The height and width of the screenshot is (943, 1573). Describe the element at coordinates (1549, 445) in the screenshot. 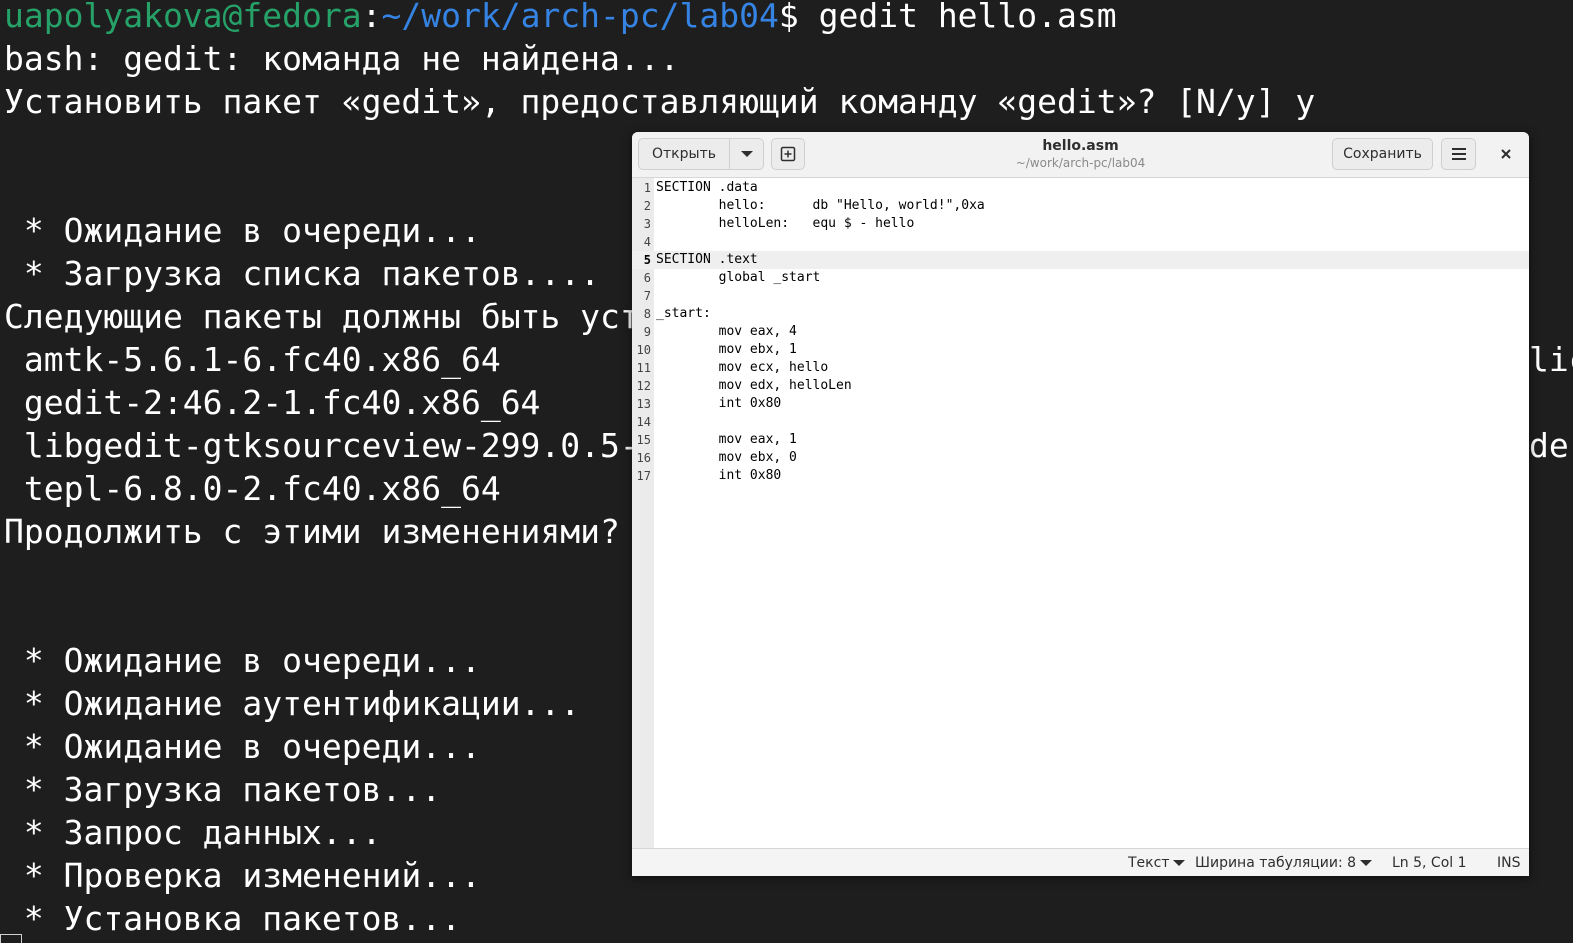

I see `terminal-fragment: de` at that location.